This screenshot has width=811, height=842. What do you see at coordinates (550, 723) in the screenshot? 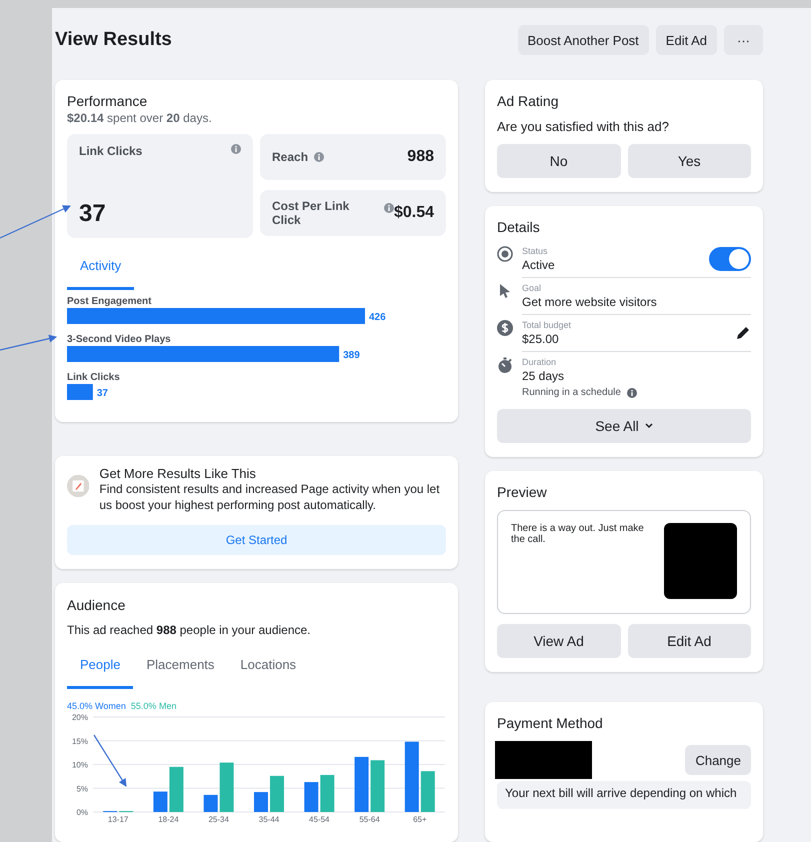
I see `card-title: Payment Method` at bounding box center [550, 723].